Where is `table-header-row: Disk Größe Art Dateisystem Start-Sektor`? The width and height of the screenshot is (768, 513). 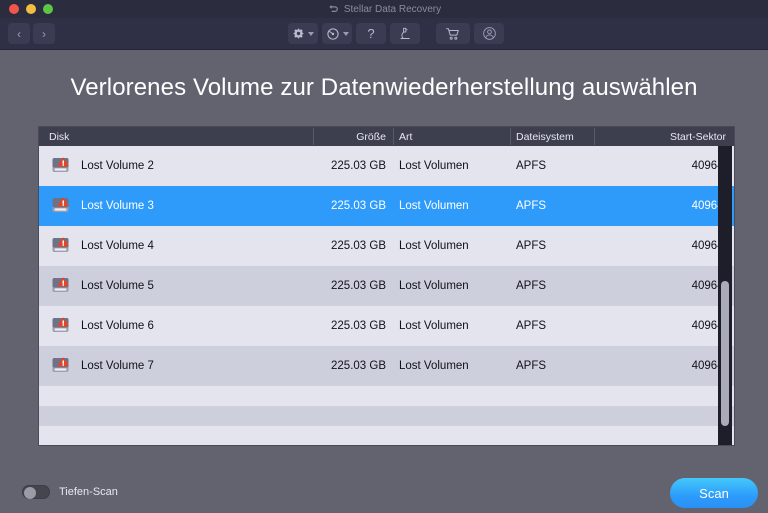
table-header-row: Disk Größe Art Dateisystem Start-Sektor is located at coordinates (386, 136).